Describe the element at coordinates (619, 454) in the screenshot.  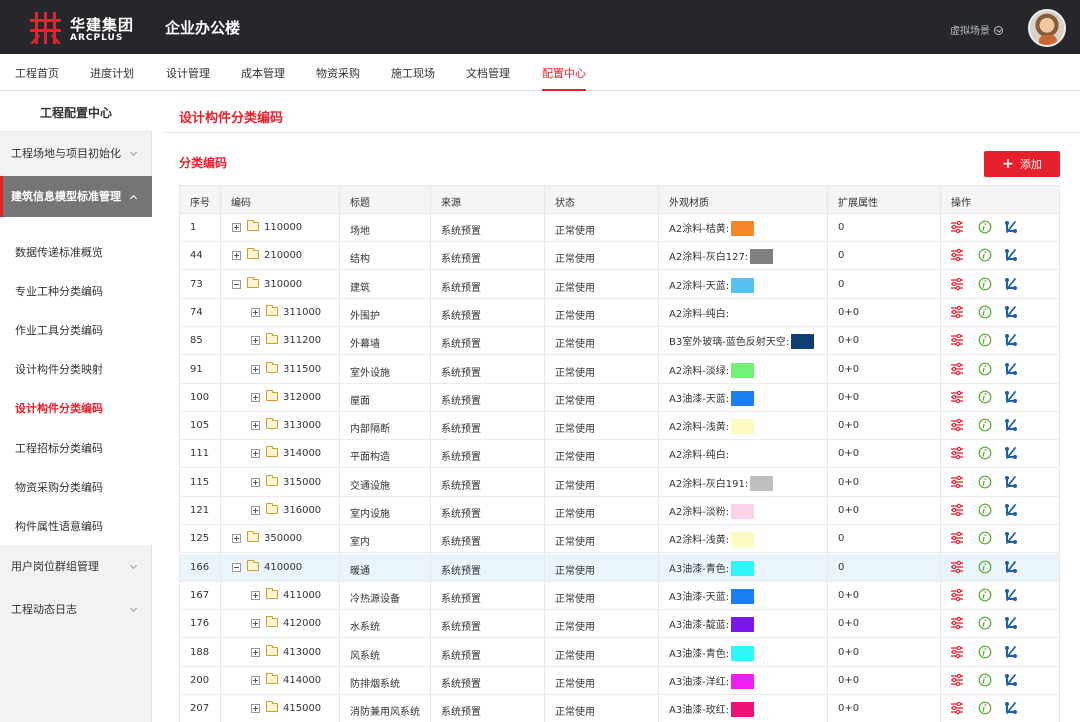
I see `table-row: 111 314000 平面构造 系统预置 正常使用 A2涂料-纯白: 0+0` at that location.